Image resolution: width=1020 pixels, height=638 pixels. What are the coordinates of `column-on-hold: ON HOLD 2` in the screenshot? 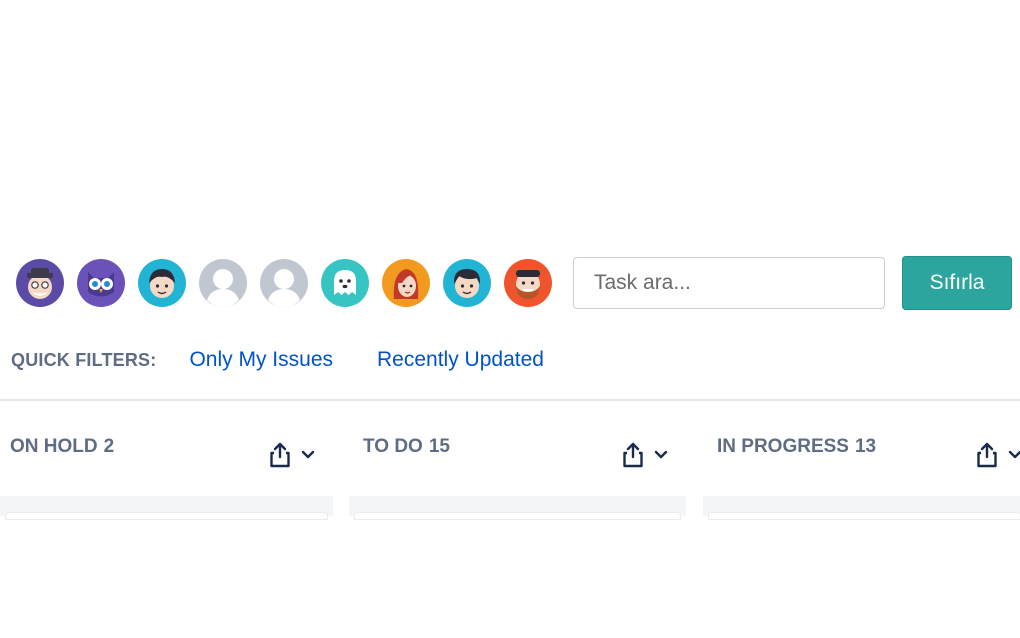 It's located at (169, 520).